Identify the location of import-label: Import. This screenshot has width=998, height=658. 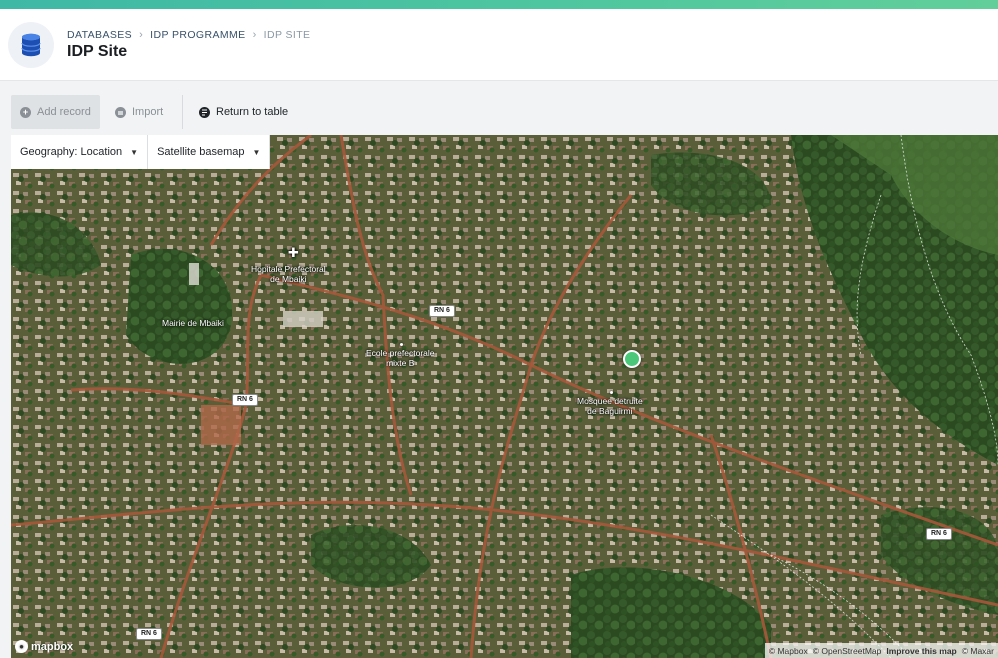
(148, 112).